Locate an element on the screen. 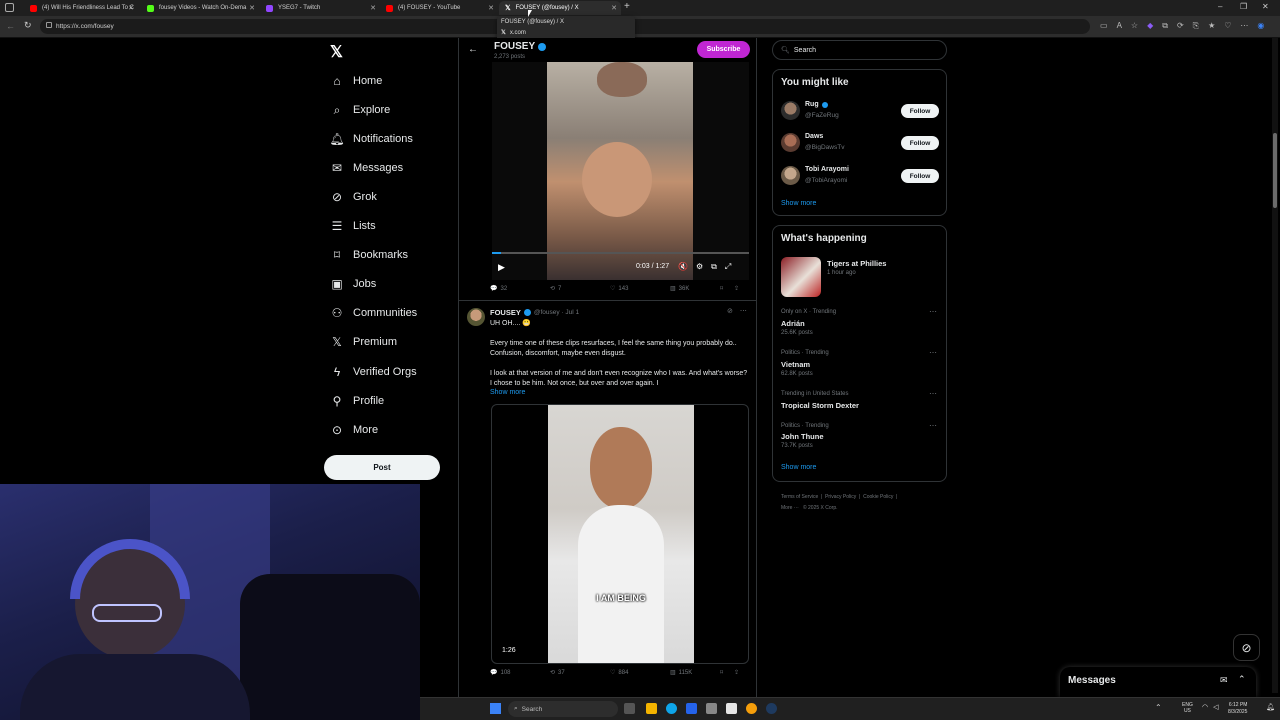 The image size is (1280, 720). new-tab-button: + is located at coordinates (627, 6).